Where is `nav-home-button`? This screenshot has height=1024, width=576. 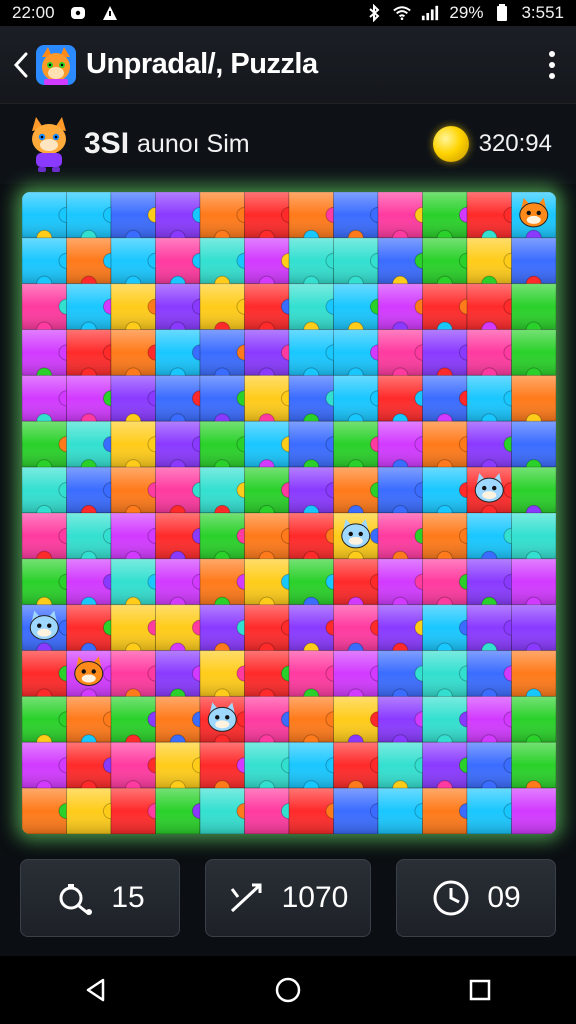
nav-home-button is located at coordinates (288, 990).